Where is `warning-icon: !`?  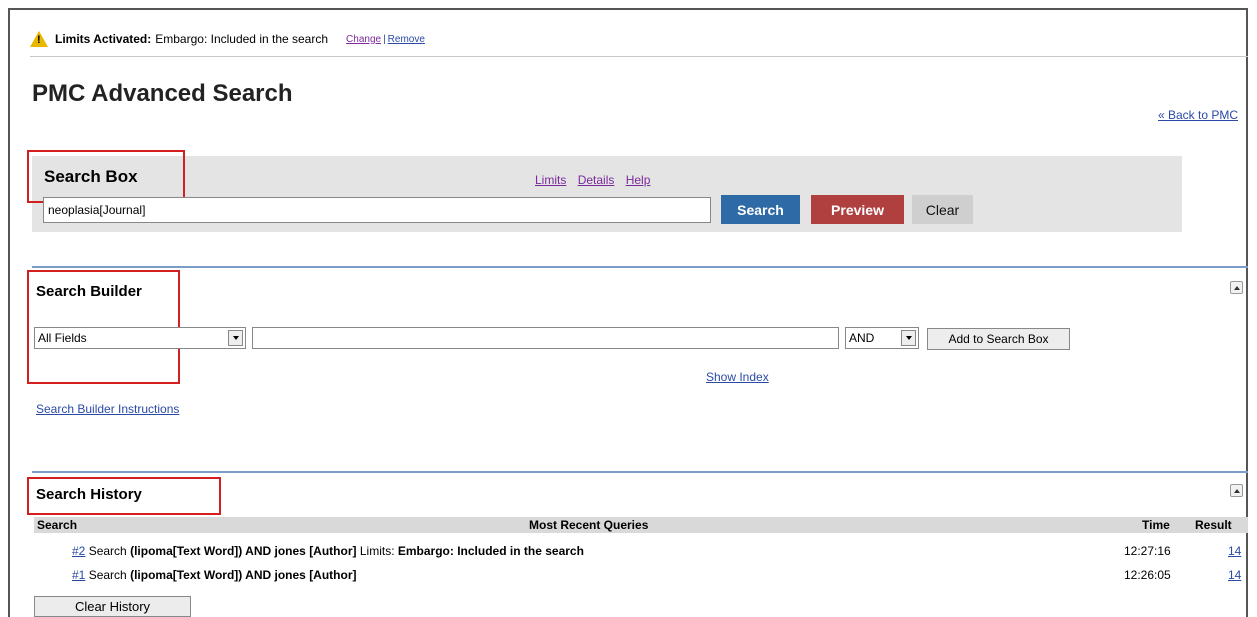 warning-icon: ! is located at coordinates (39, 39).